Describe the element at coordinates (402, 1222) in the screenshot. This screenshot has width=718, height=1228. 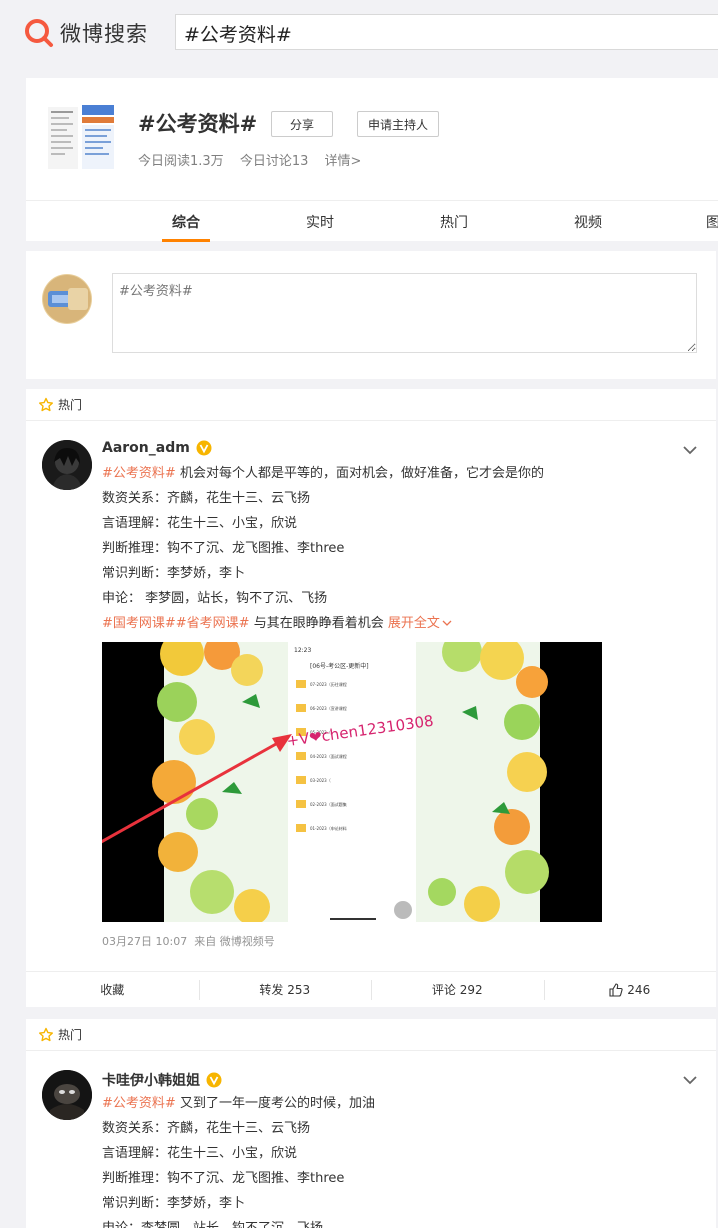
I see `post-line: 申论：李梦圆，站长，钩不了沉、飞扬` at that location.